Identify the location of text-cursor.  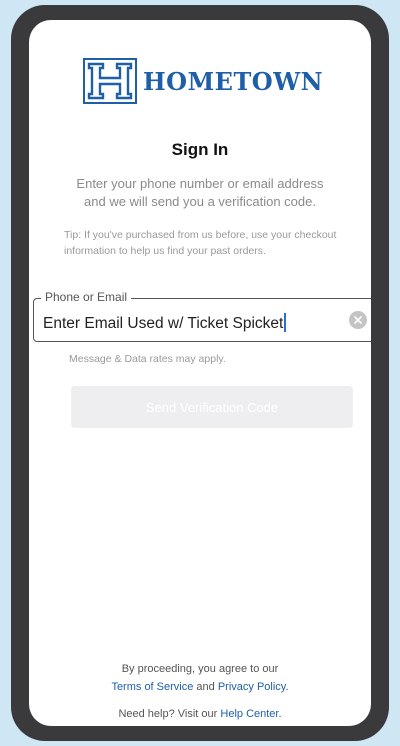
(285, 322).